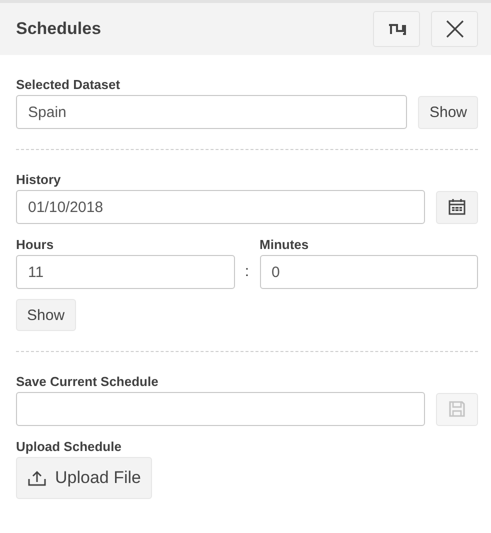  Describe the element at coordinates (220, 207) in the screenshot. I see `date-field: 01/10/2018` at that location.